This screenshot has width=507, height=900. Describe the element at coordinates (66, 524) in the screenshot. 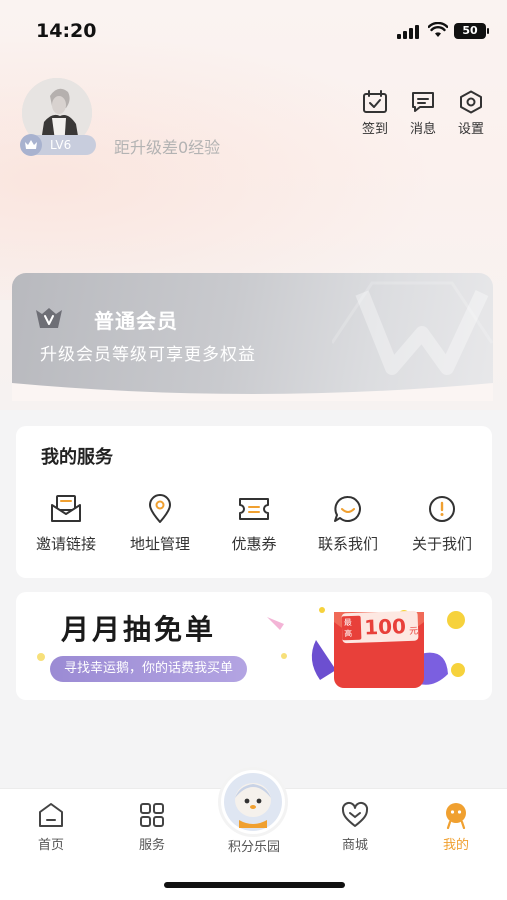

I see `service-invite-link: 邀请链接` at that location.